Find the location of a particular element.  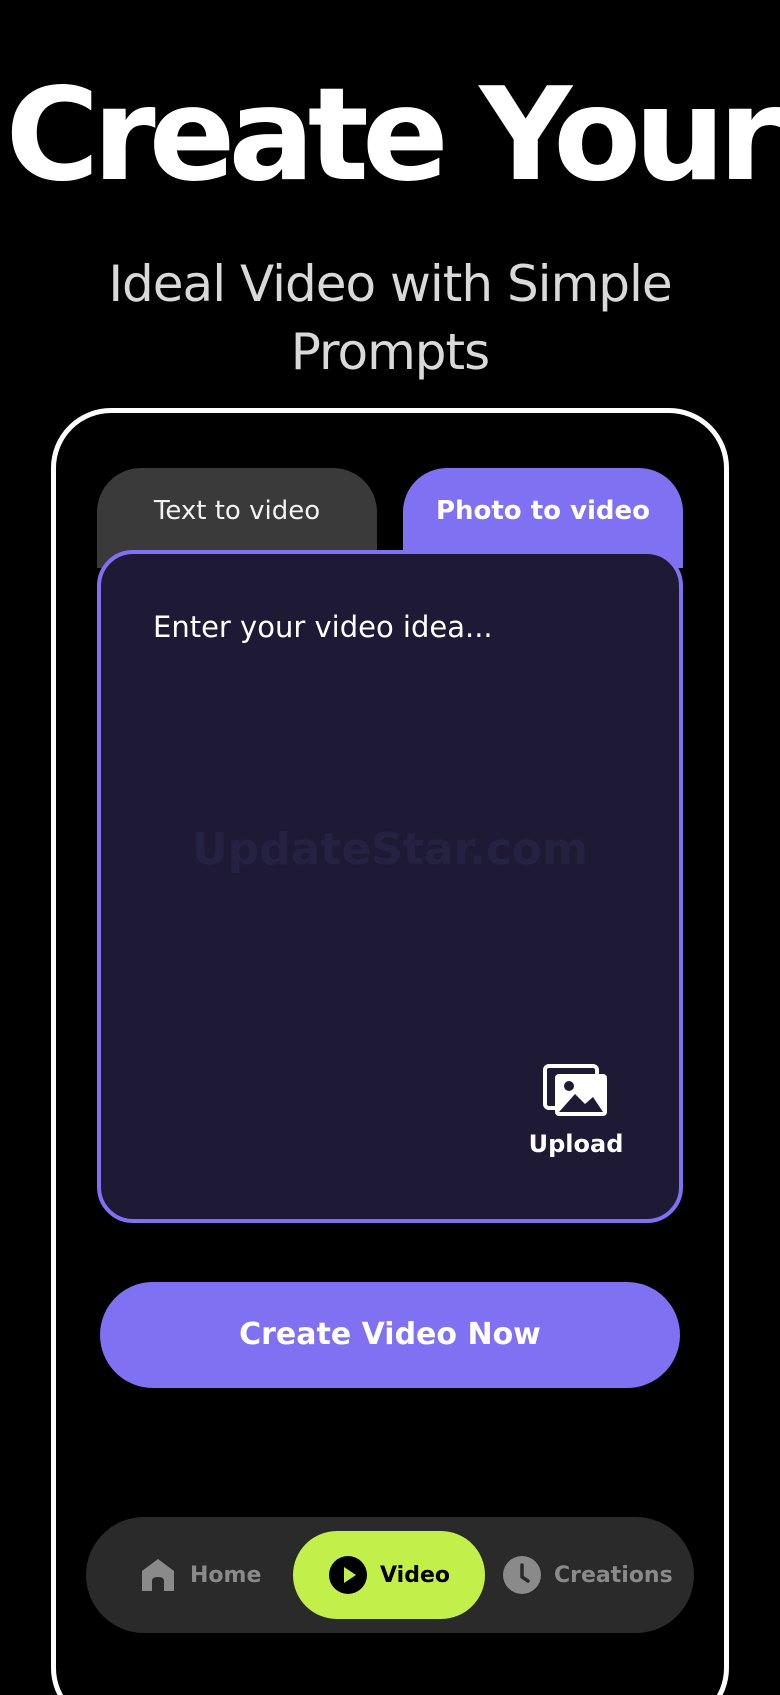

nav-item-creations: Creations is located at coordinates (587, 1575).